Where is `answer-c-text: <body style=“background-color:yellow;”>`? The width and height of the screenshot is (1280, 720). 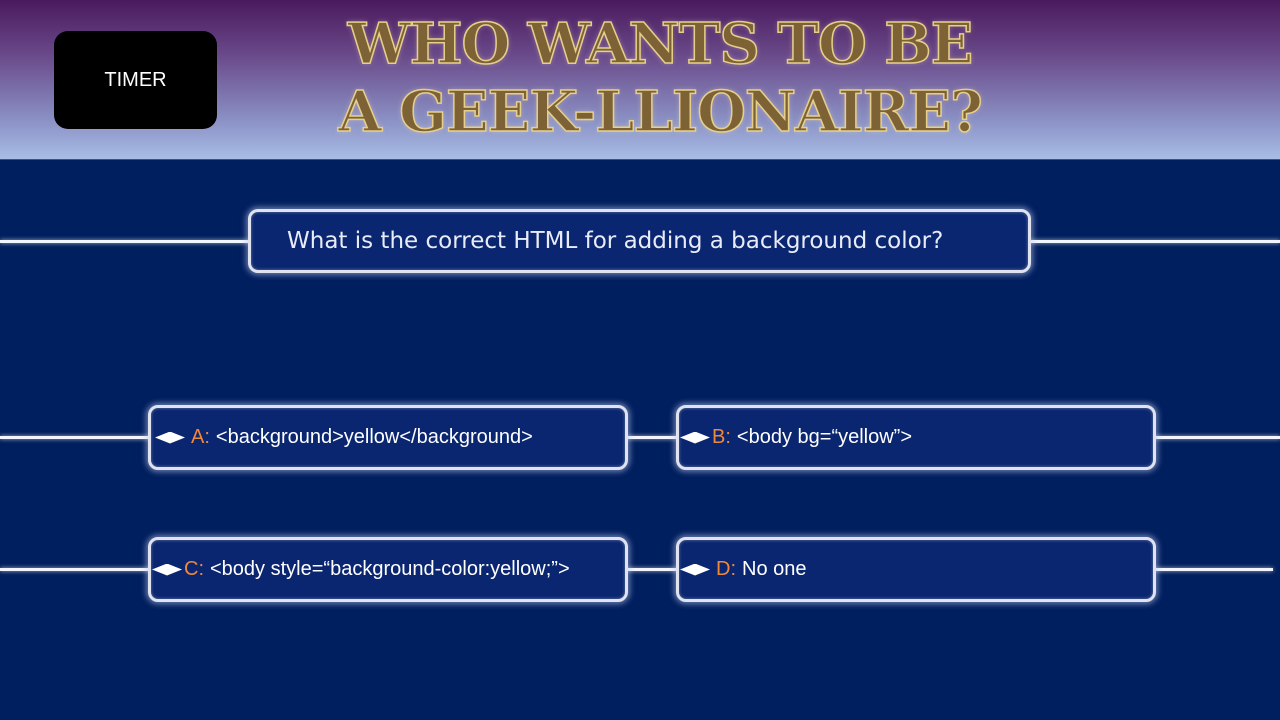
answer-c-text: <body style=“background-color:yellow;”> is located at coordinates (390, 569).